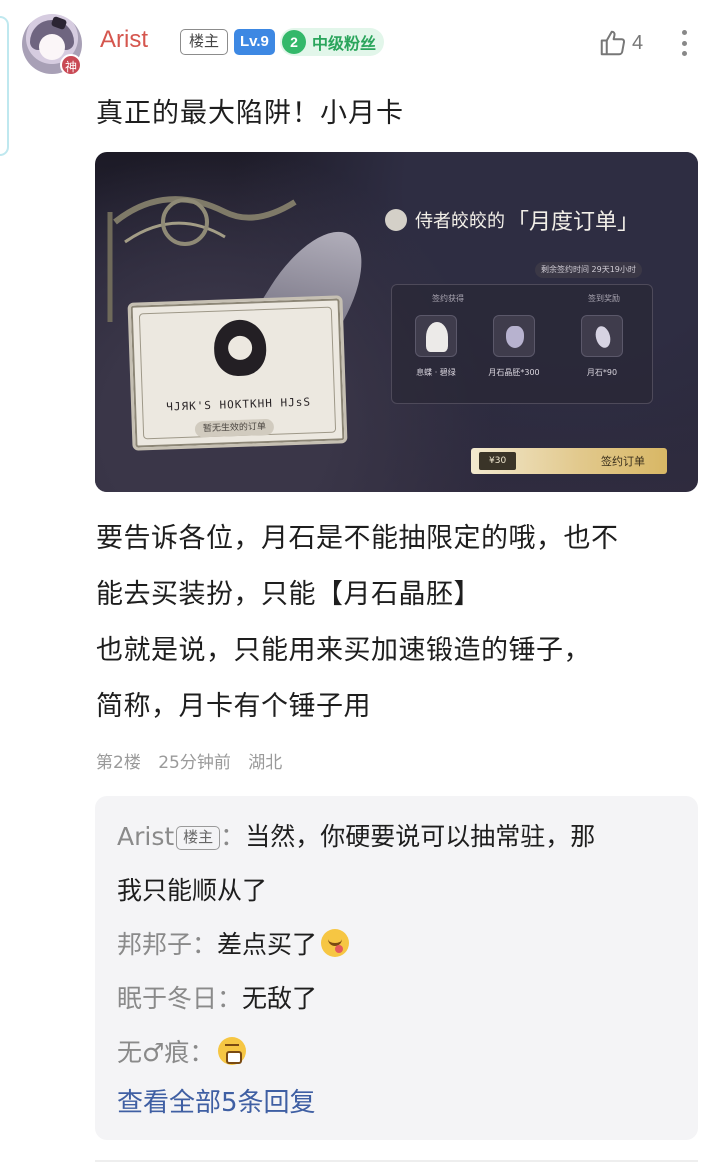 This screenshot has width=720, height=1164. I want to click on buy-order-button: ¥30 签约订单, so click(569, 461).